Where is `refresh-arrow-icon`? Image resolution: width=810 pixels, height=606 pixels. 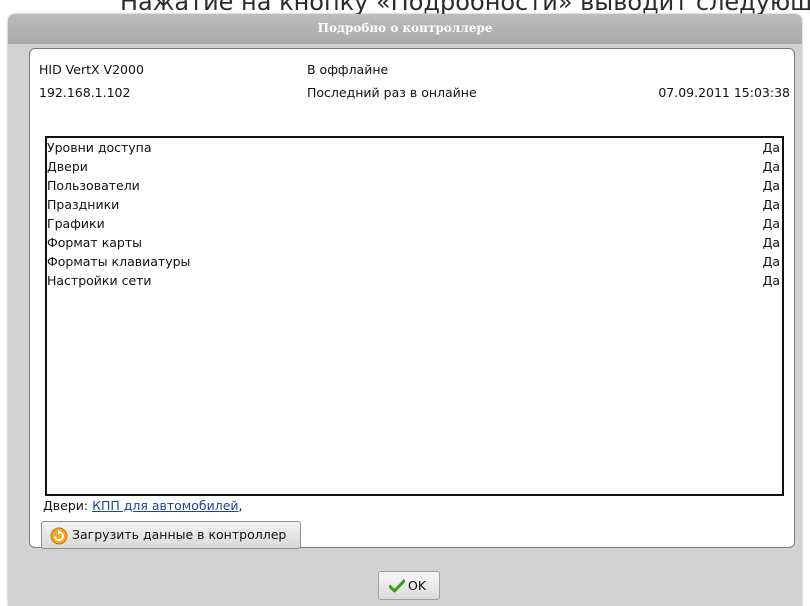 refresh-arrow-icon is located at coordinates (59, 536).